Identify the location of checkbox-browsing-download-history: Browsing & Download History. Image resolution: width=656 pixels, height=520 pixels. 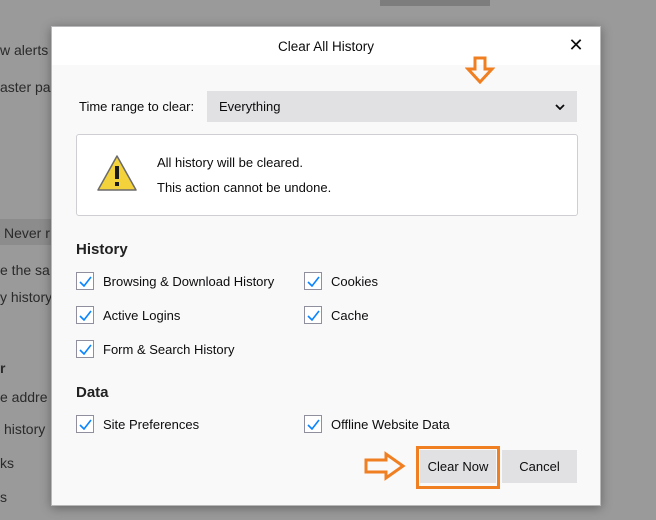
(175, 281).